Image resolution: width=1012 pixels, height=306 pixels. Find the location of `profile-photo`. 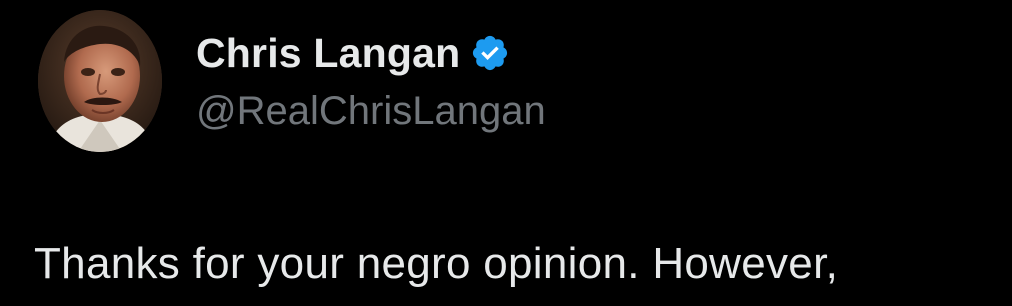

profile-photo is located at coordinates (100, 81).